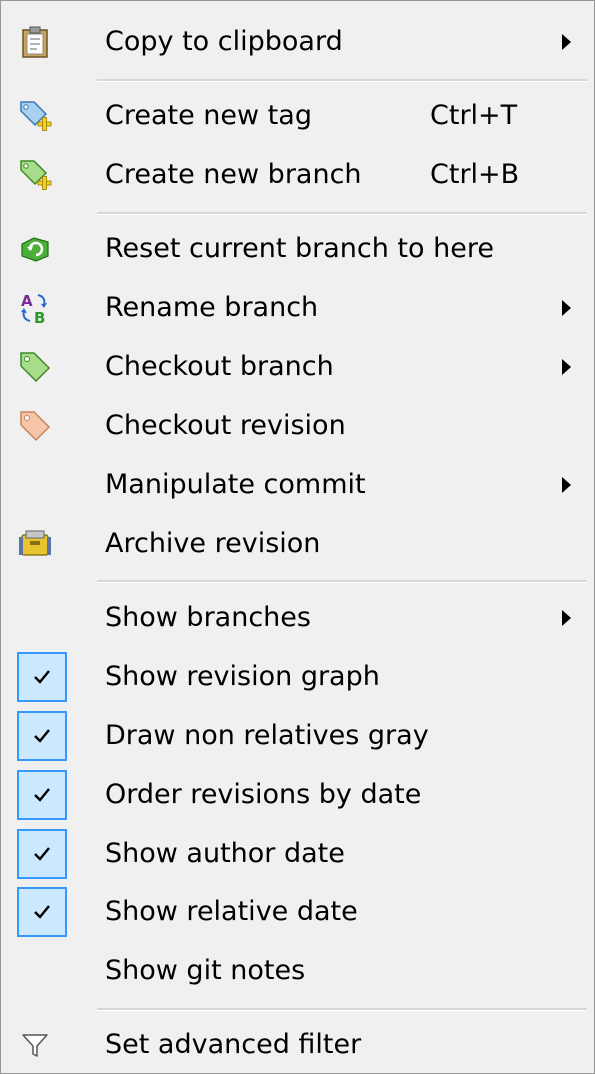 This screenshot has height=1074, width=595. What do you see at coordinates (35, 426) in the screenshot?
I see `checkout-revision-icon` at bounding box center [35, 426].